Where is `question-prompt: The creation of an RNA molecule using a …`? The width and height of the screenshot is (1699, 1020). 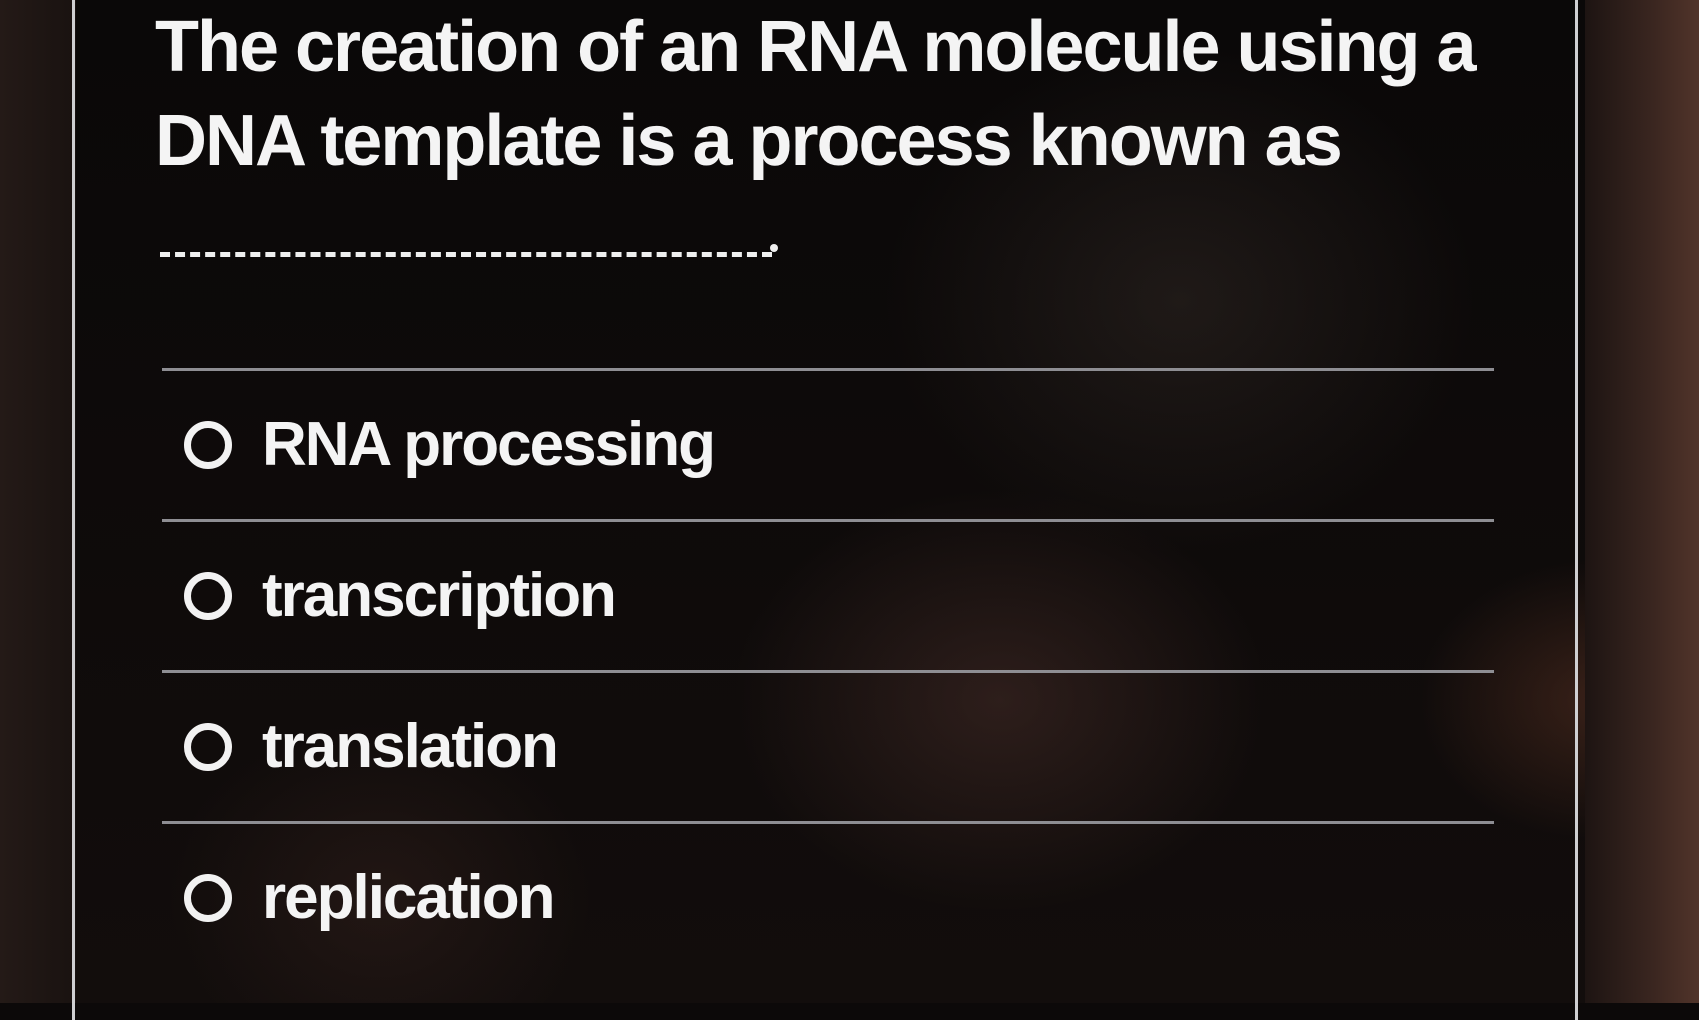 question-prompt: The creation of an RNA molecule using a … is located at coordinates (816, 94).